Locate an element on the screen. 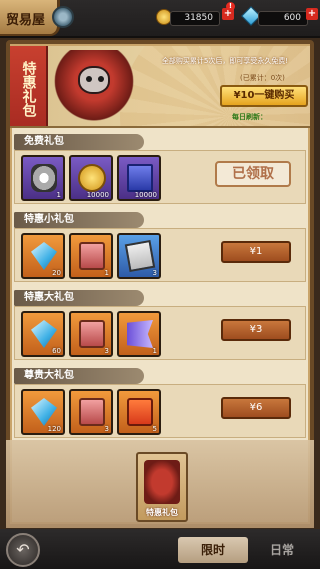 This screenshot has width=320, height=569. mech-character is located at coordinates (94, 88).